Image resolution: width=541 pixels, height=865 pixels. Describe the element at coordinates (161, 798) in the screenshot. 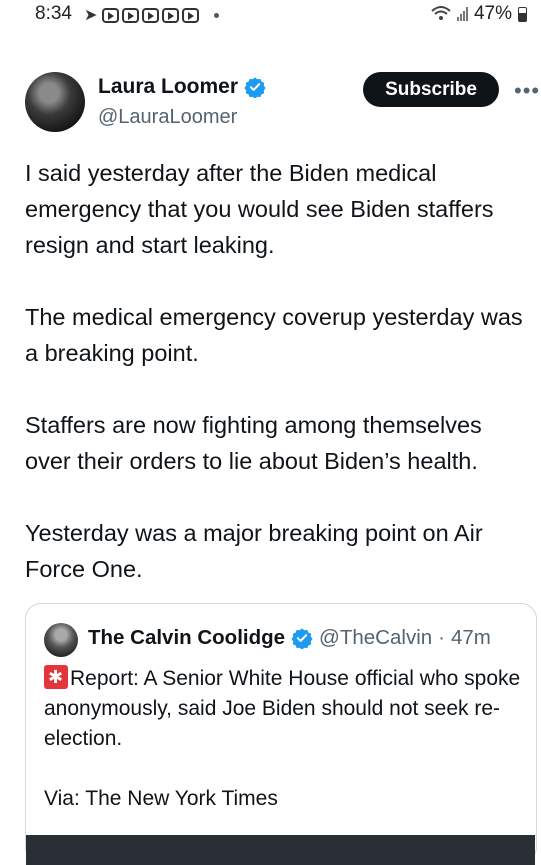

I see `quote-source-text: Via: The New York Times` at that location.